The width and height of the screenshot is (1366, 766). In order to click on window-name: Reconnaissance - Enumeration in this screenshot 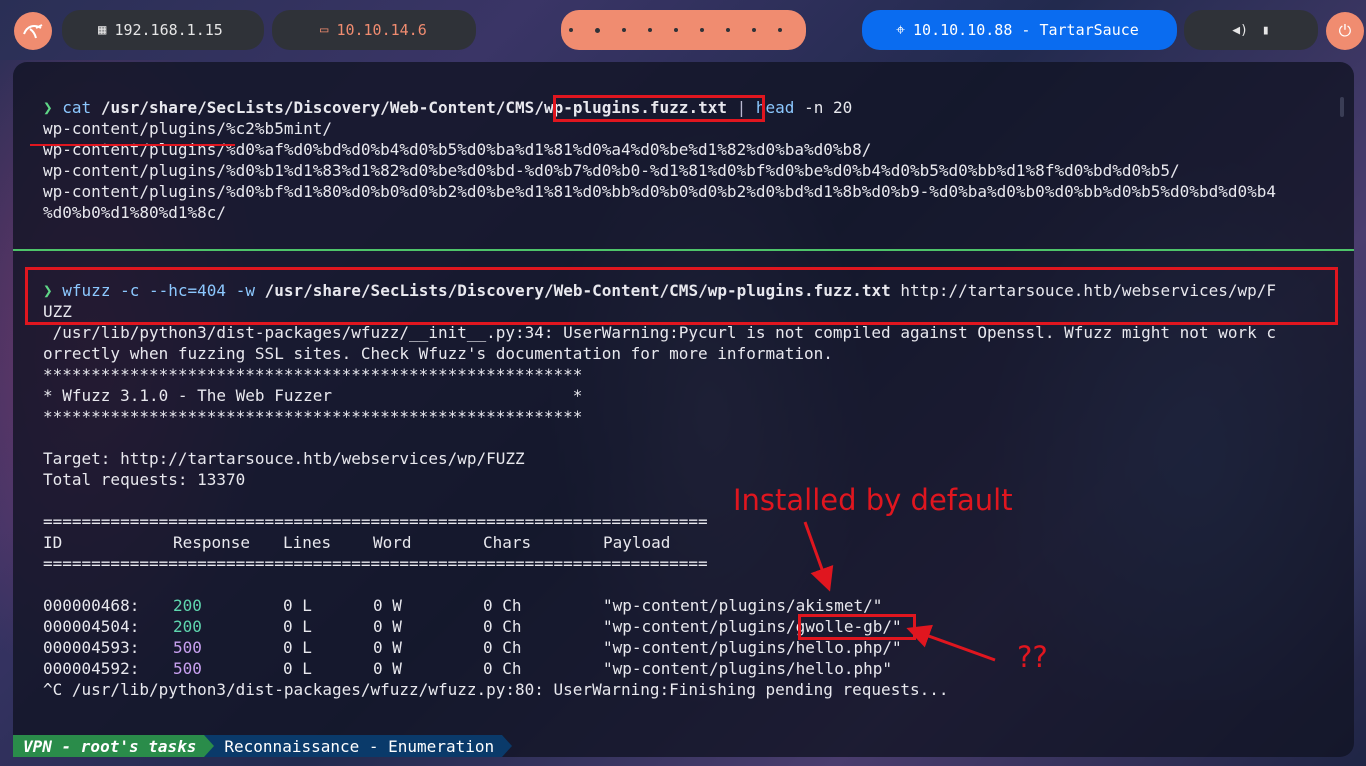, I will do `click(358, 746)`.